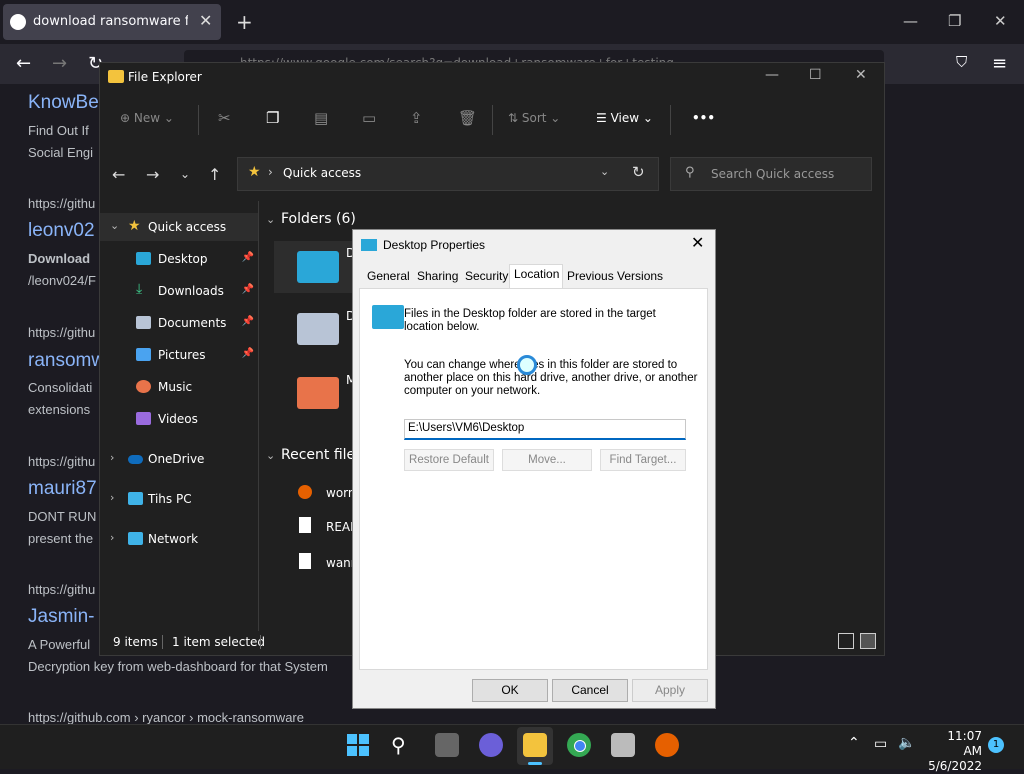  I want to click on pane-splitter, so click(258, 416).